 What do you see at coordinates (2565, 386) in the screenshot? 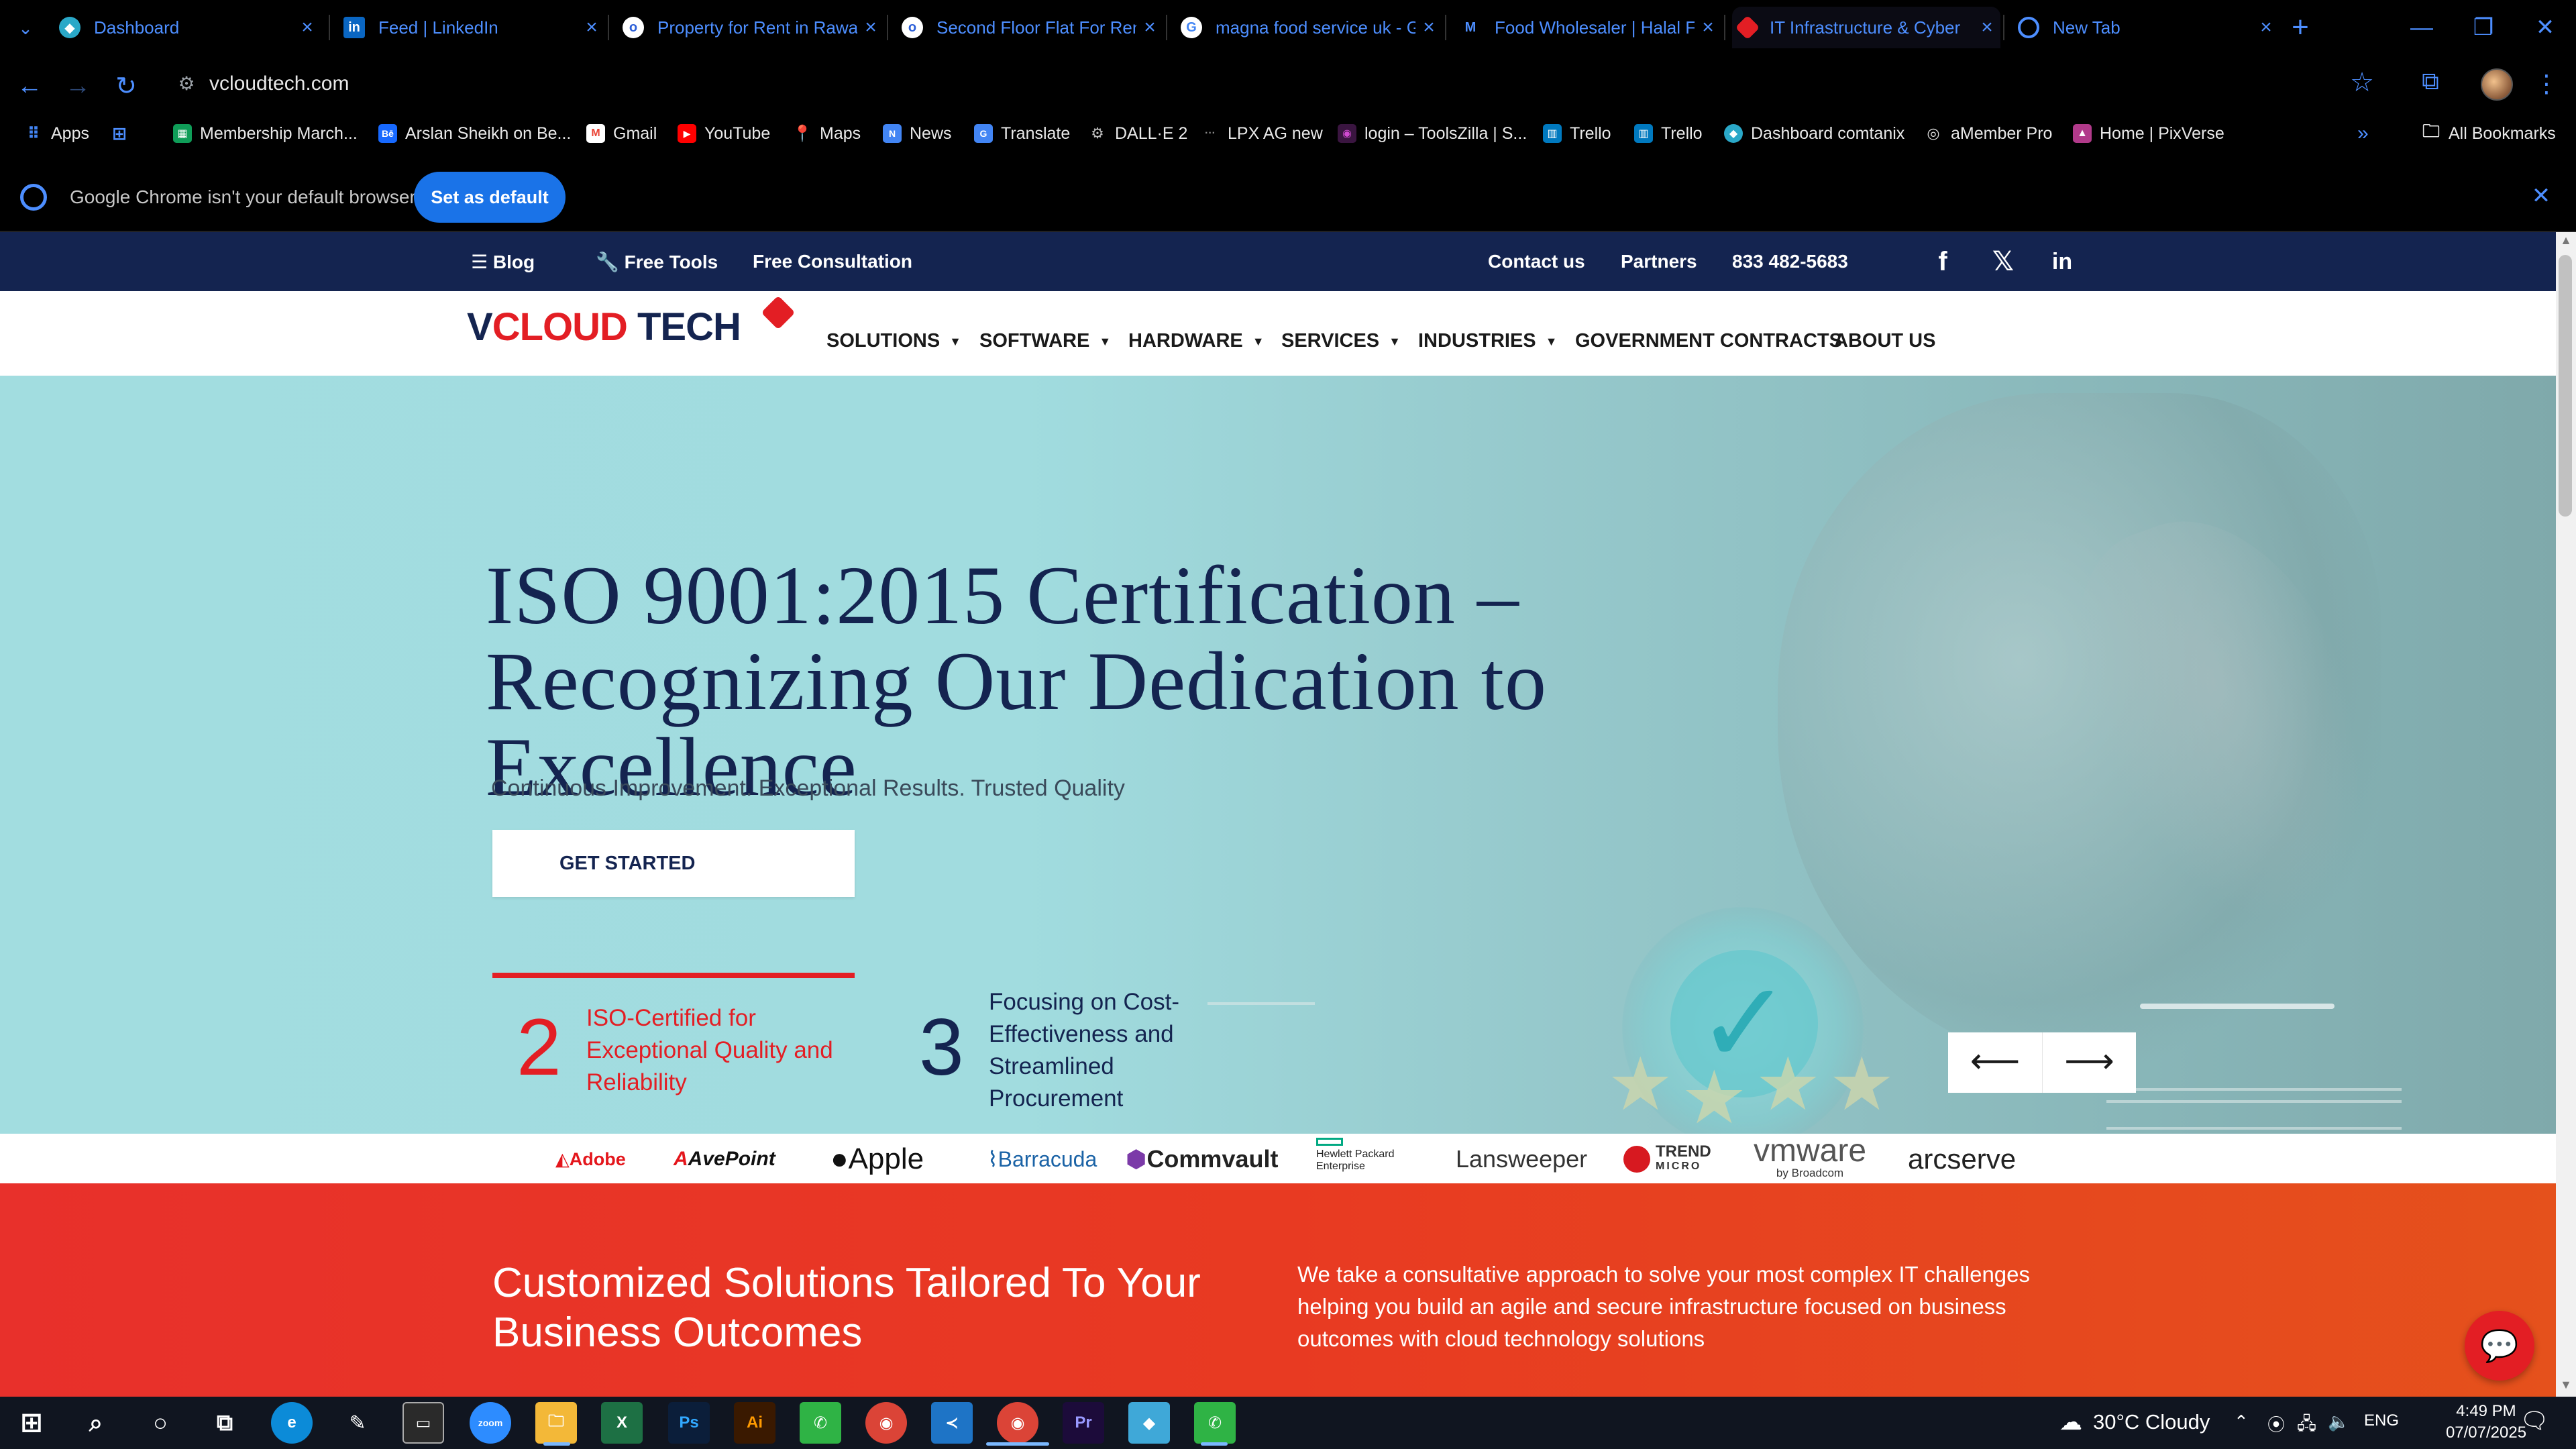
I see `scrollbar-thumb` at bounding box center [2565, 386].